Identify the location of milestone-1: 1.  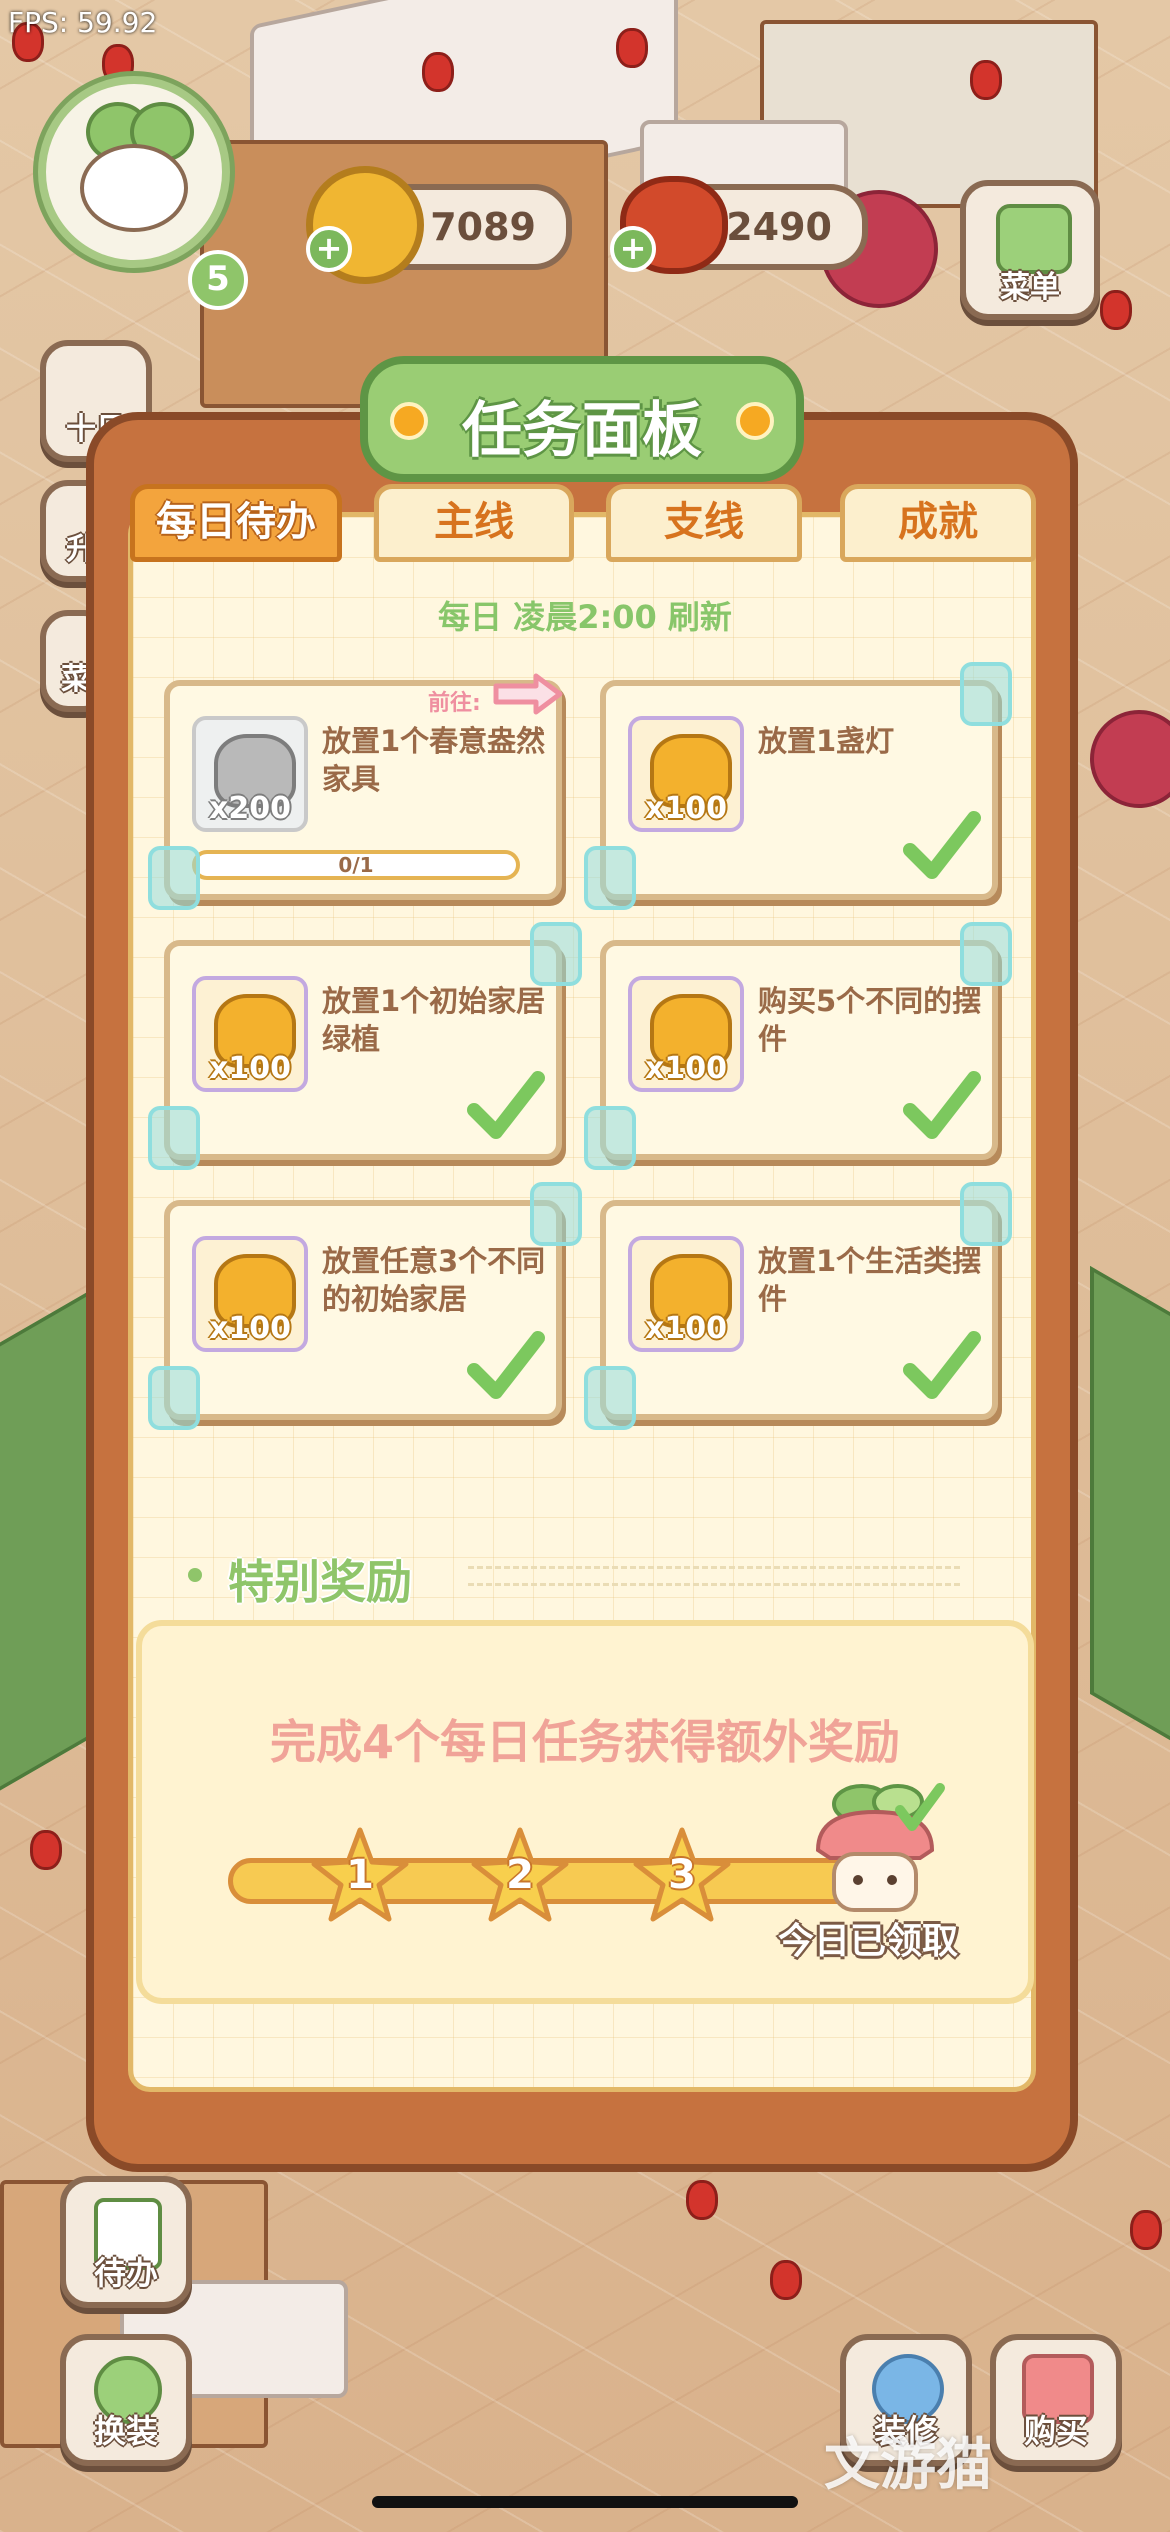
(360, 1876).